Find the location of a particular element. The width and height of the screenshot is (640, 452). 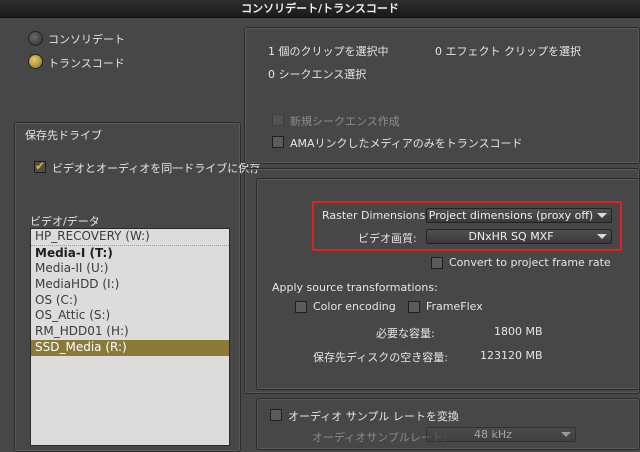

effect-clips-text: 0 エフェクト クリップを選択 is located at coordinates (508, 51).